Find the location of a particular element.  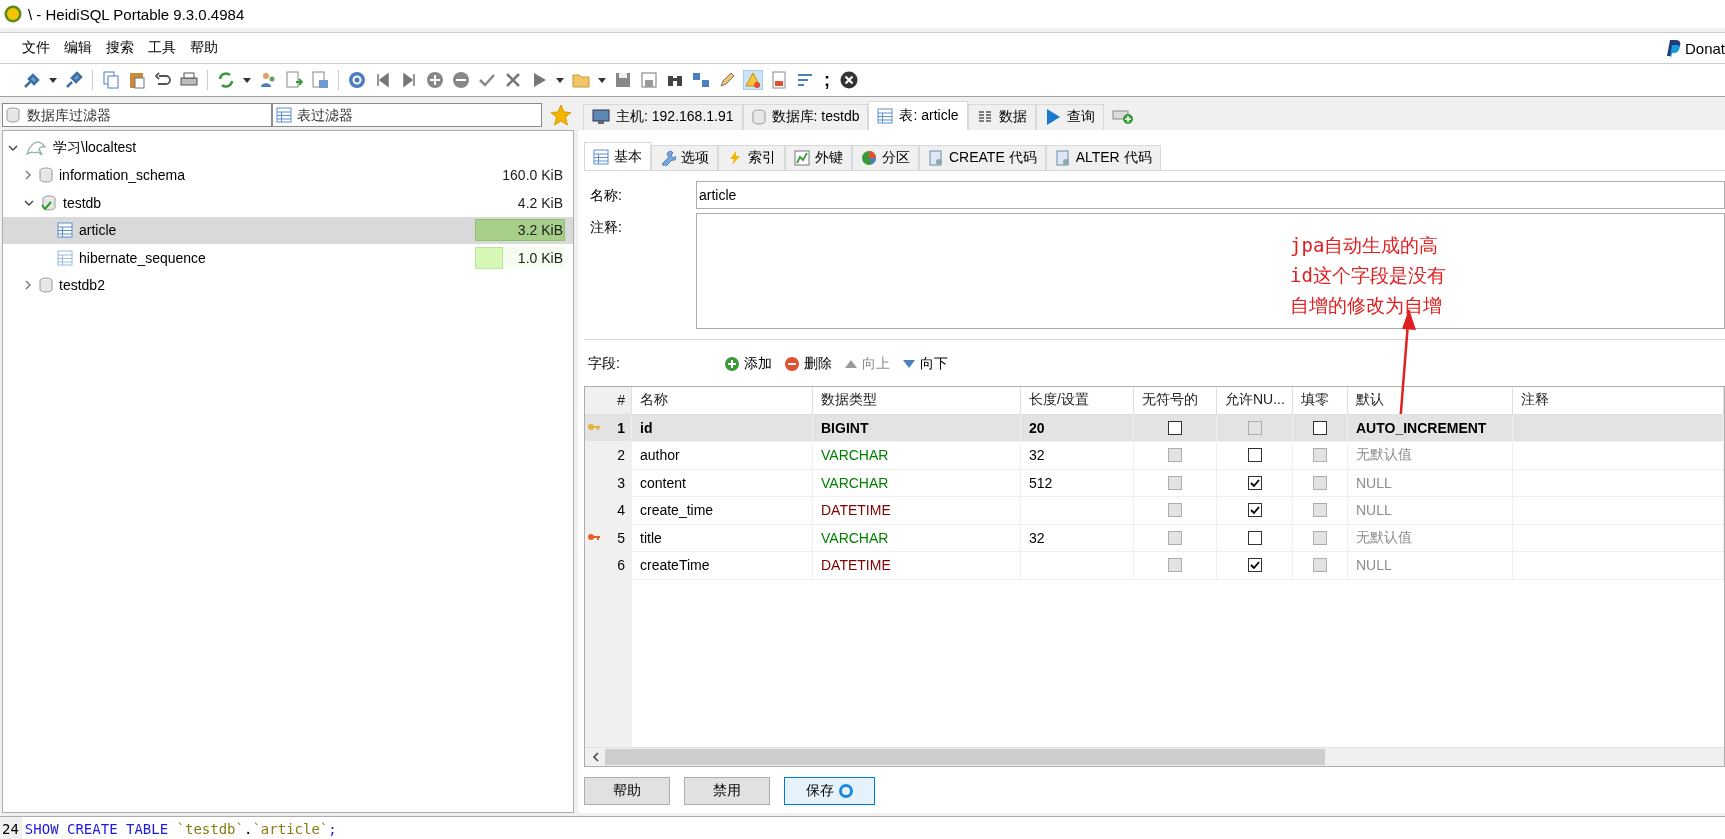

refresh-icon is located at coordinates (226, 80).